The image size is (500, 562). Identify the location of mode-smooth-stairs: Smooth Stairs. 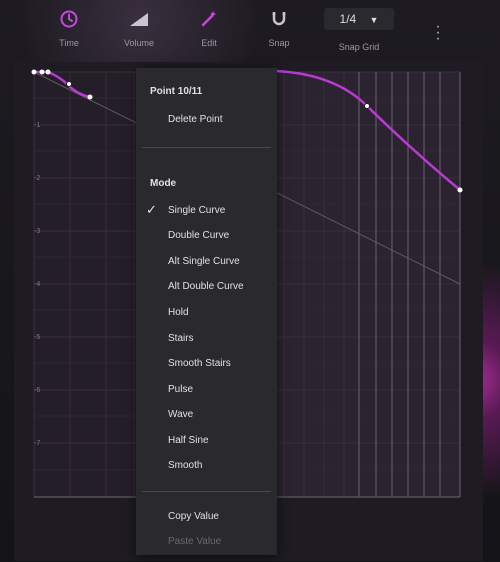
(199, 364).